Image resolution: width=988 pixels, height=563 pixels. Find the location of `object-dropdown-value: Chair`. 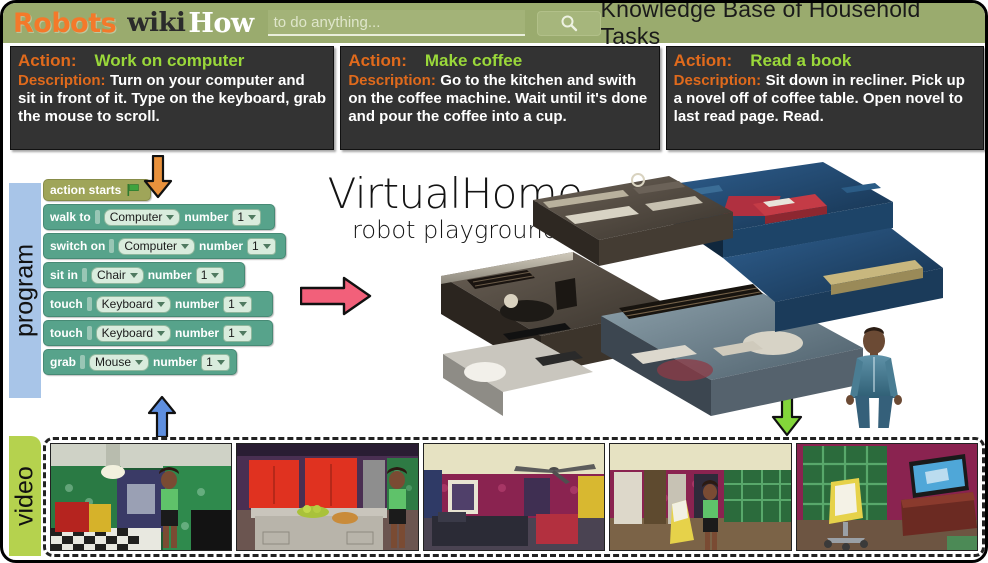

object-dropdown-value: Chair is located at coordinates (111, 275).